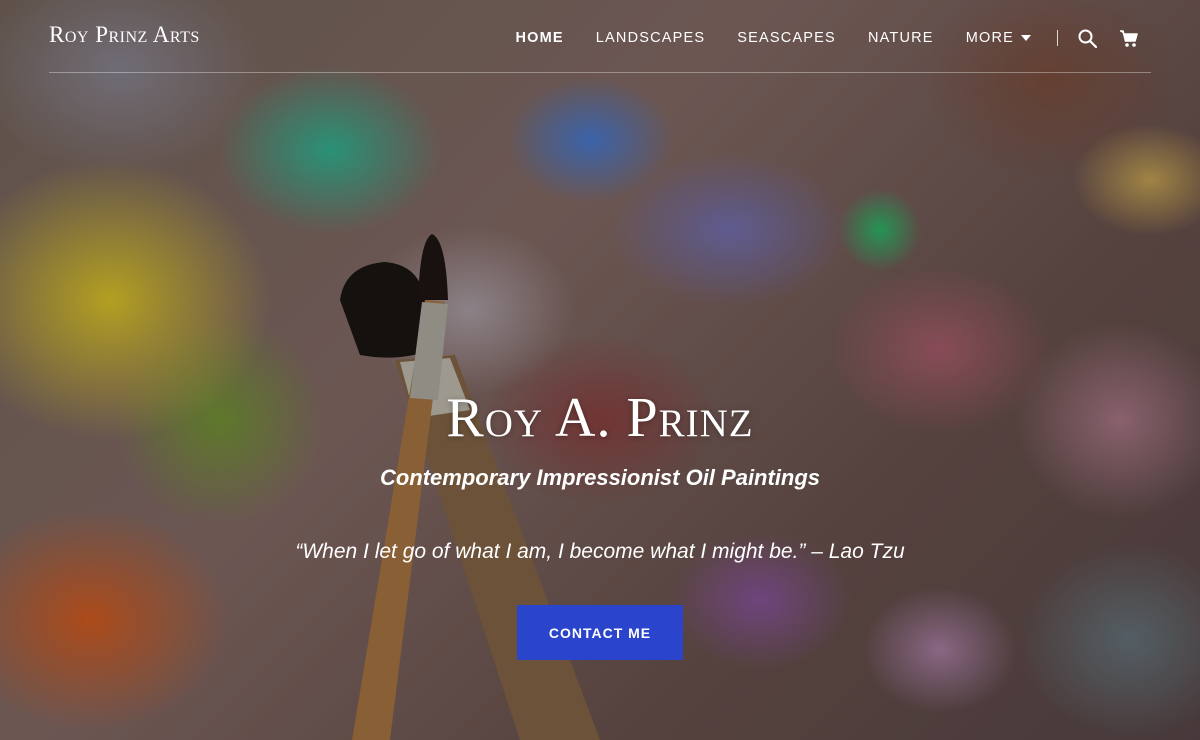 This screenshot has height=740, width=1200. What do you see at coordinates (1087, 38) in the screenshot?
I see `search-icon` at bounding box center [1087, 38].